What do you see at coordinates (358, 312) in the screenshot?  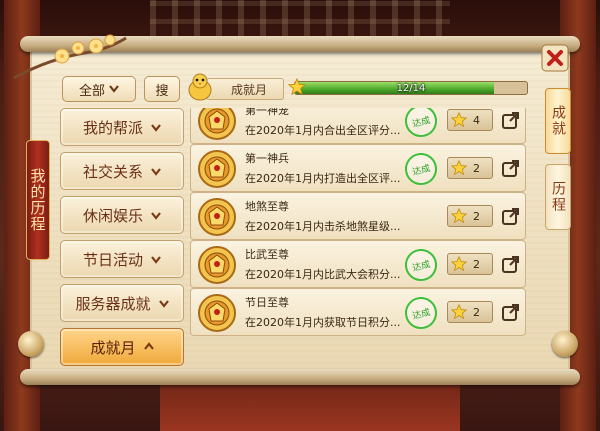 I see `achievement-row: 节日至尊在2020年1月内获取节日积分... 达成 2` at bounding box center [358, 312].